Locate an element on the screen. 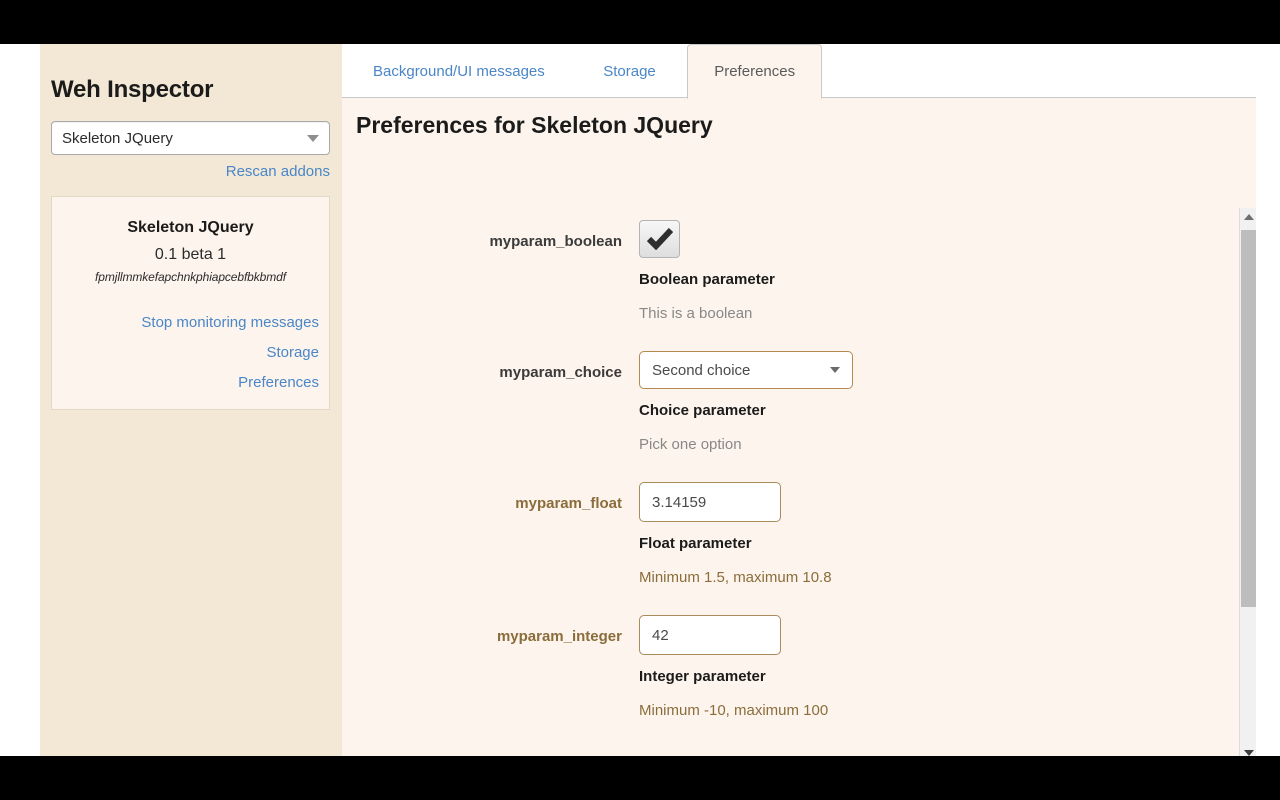  addon-uuid: fpmjllmmkefapchnkphiapcebfbkbmdf is located at coordinates (190, 277).